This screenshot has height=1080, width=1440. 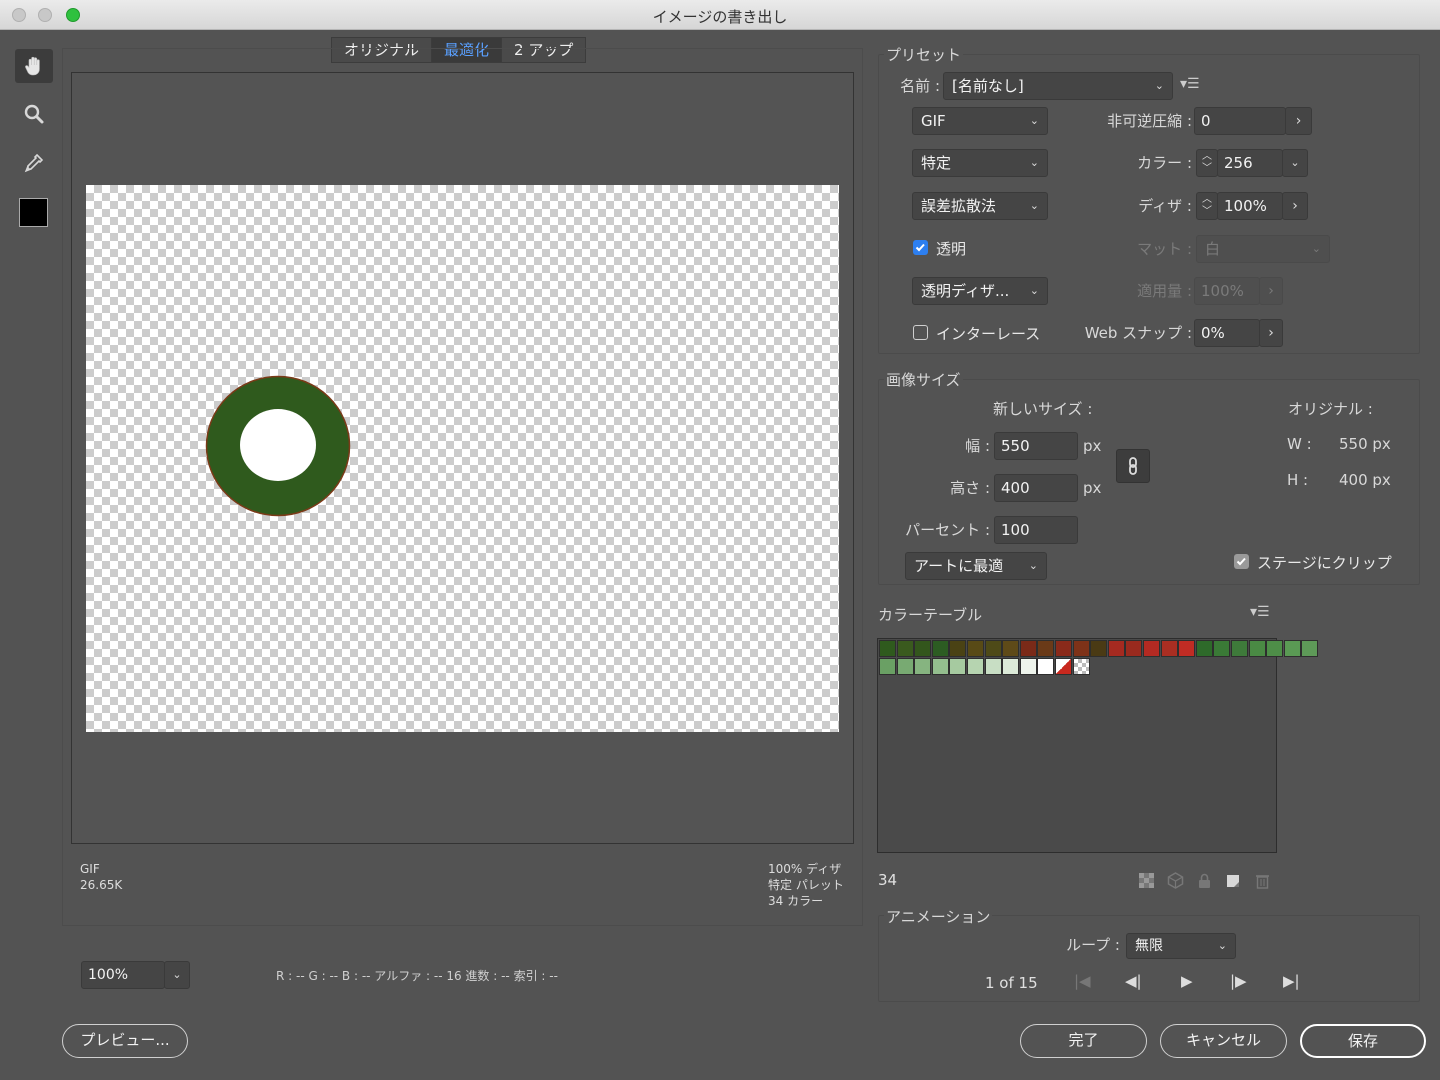 What do you see at coordinates (980, 291) in the screenshot?
I see `transparency-dither-dropdown: 透明ディザ... ⌄` at bounding box center [980, 291].